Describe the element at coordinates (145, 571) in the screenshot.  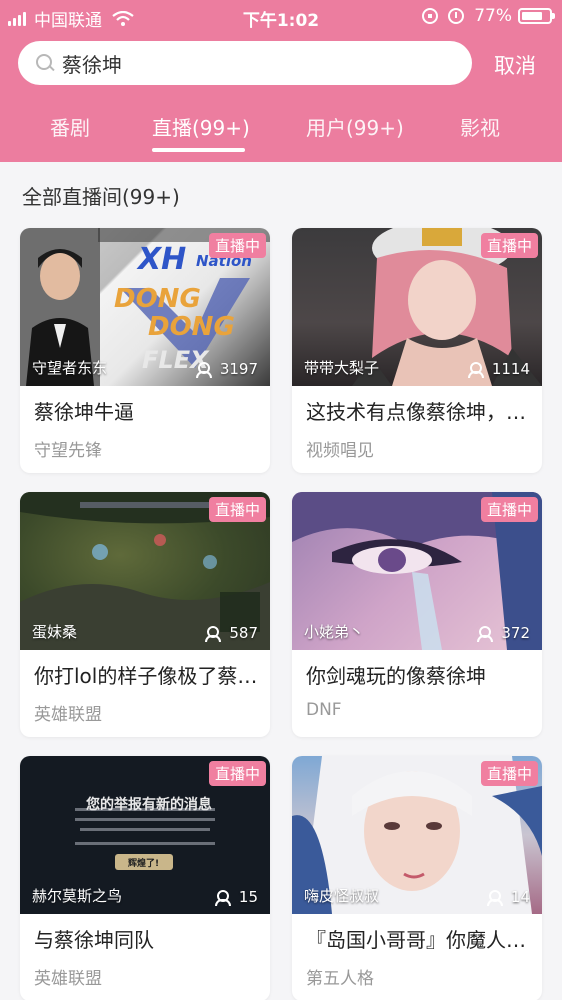
I see `stream-thumbnail: 直播中 蛋妹桑 587` at that location.